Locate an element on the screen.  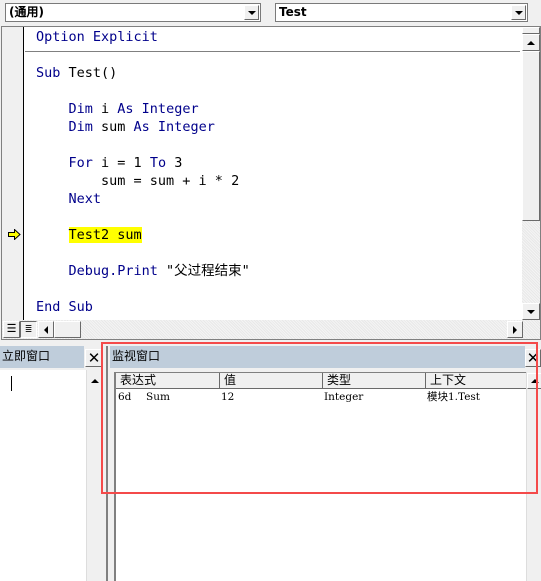
declaration-line: Option Explicit is located at coordinates (97, 37).